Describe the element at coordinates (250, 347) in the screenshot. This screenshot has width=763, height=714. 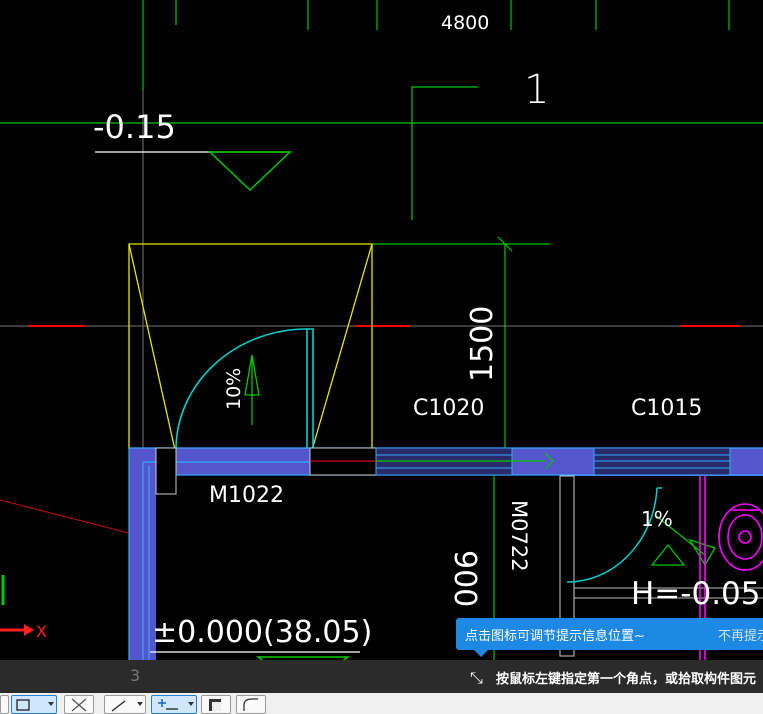
I see `balcony-outline` at that location.